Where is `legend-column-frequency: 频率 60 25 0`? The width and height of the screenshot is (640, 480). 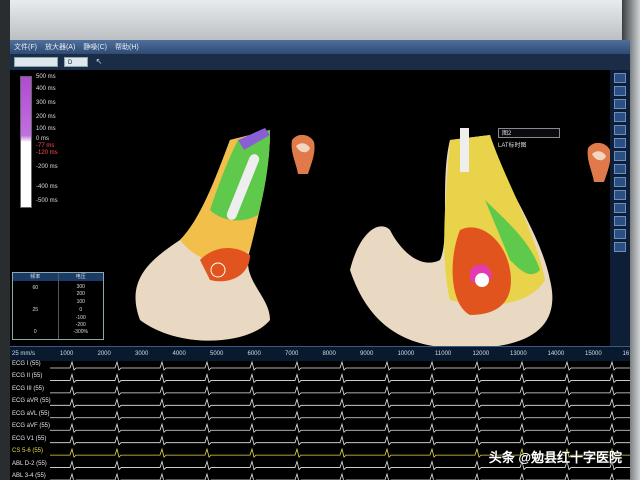
legend-column-frequency: 频率 60 25 0 is located at coordinates (36, 306).